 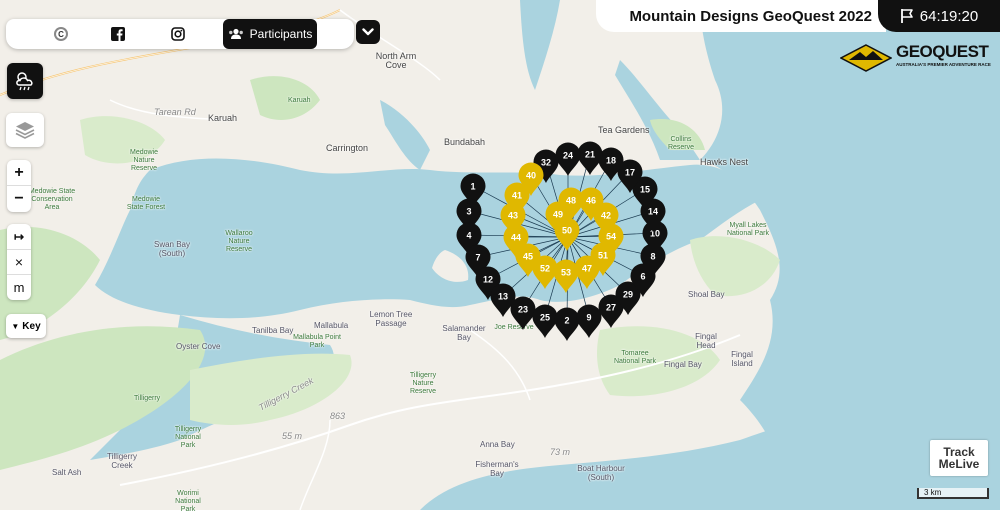 What do you see at coordinates (19, 237) in the screenshot?
I see `measure-button: ↦` at bounding box center [19, 237].